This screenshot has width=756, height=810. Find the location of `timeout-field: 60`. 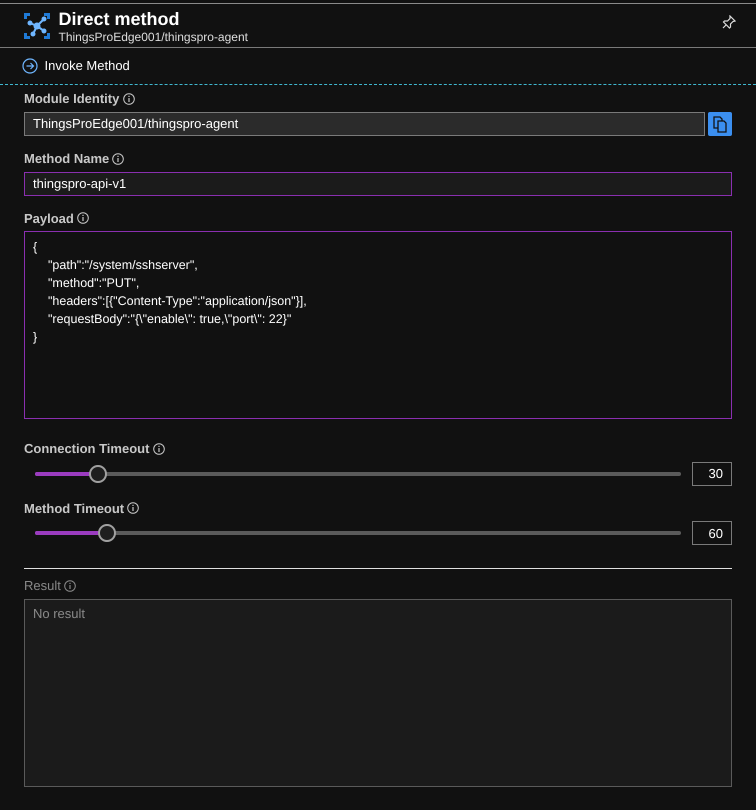

timeout-field: 60 is located at coordinates (712, 533).